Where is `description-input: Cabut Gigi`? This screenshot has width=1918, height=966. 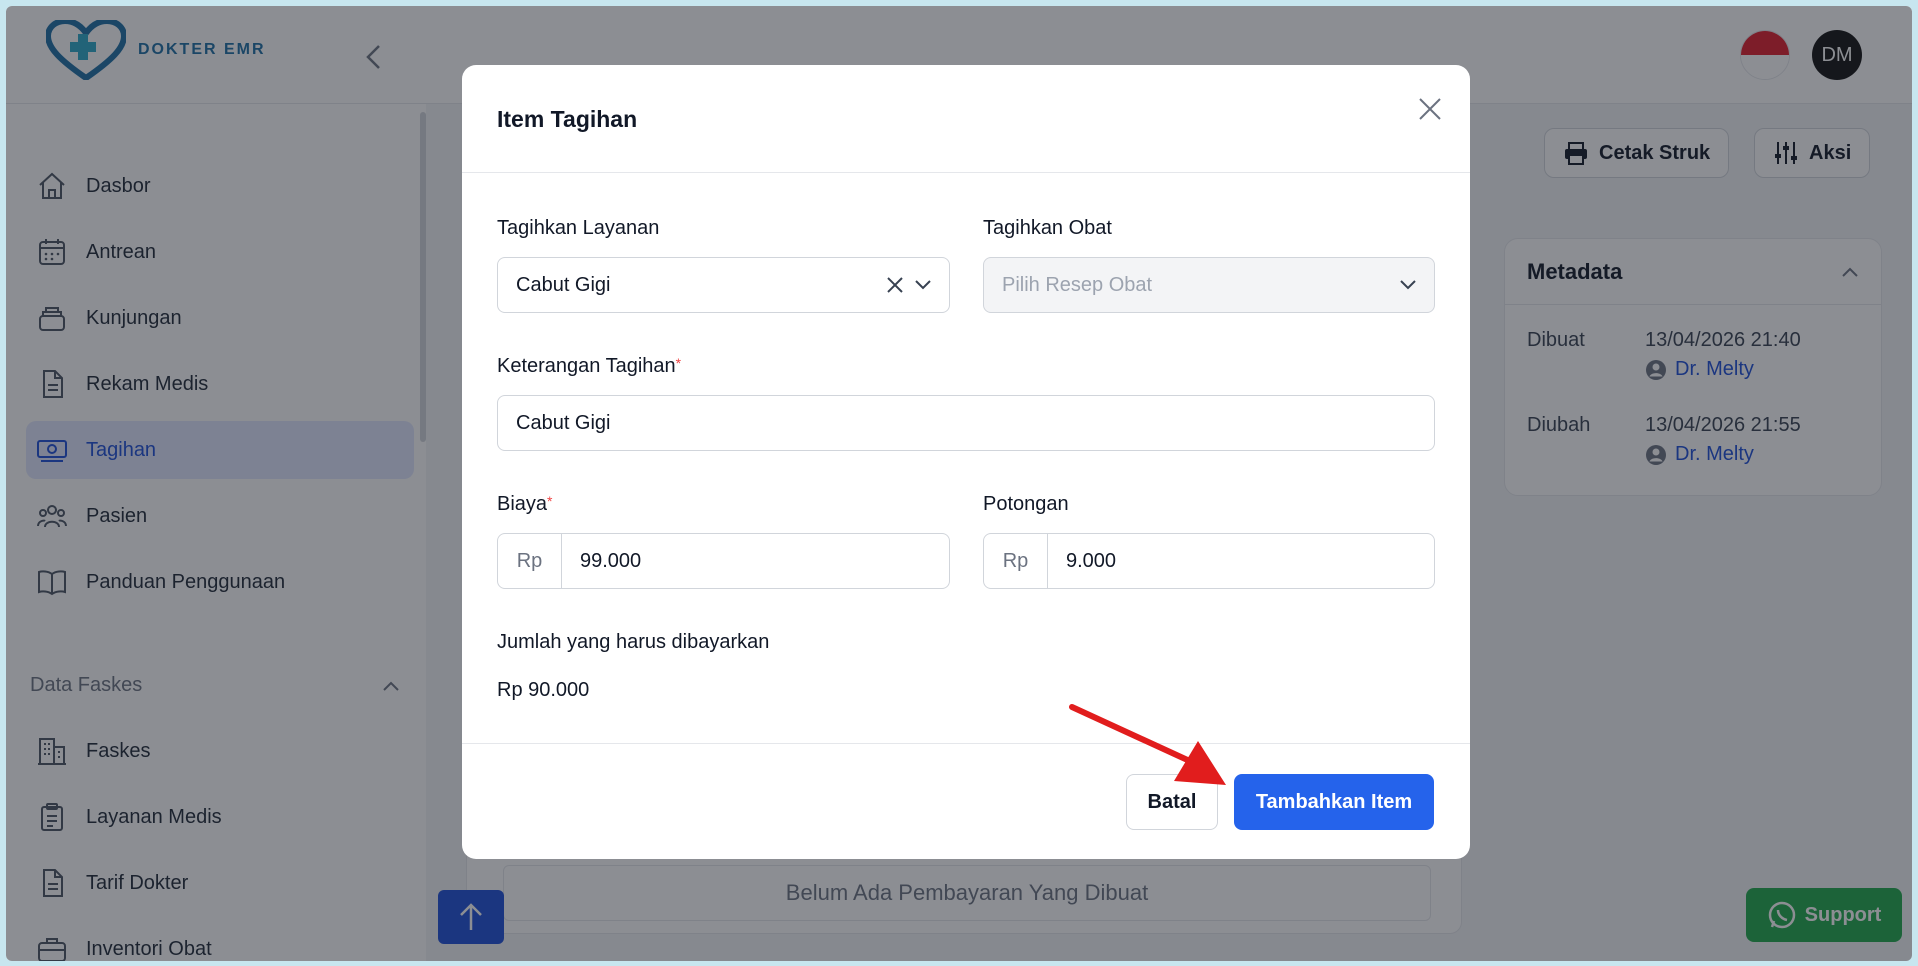
description-input: Cabut Gigi is located at coordinates (966, 423).